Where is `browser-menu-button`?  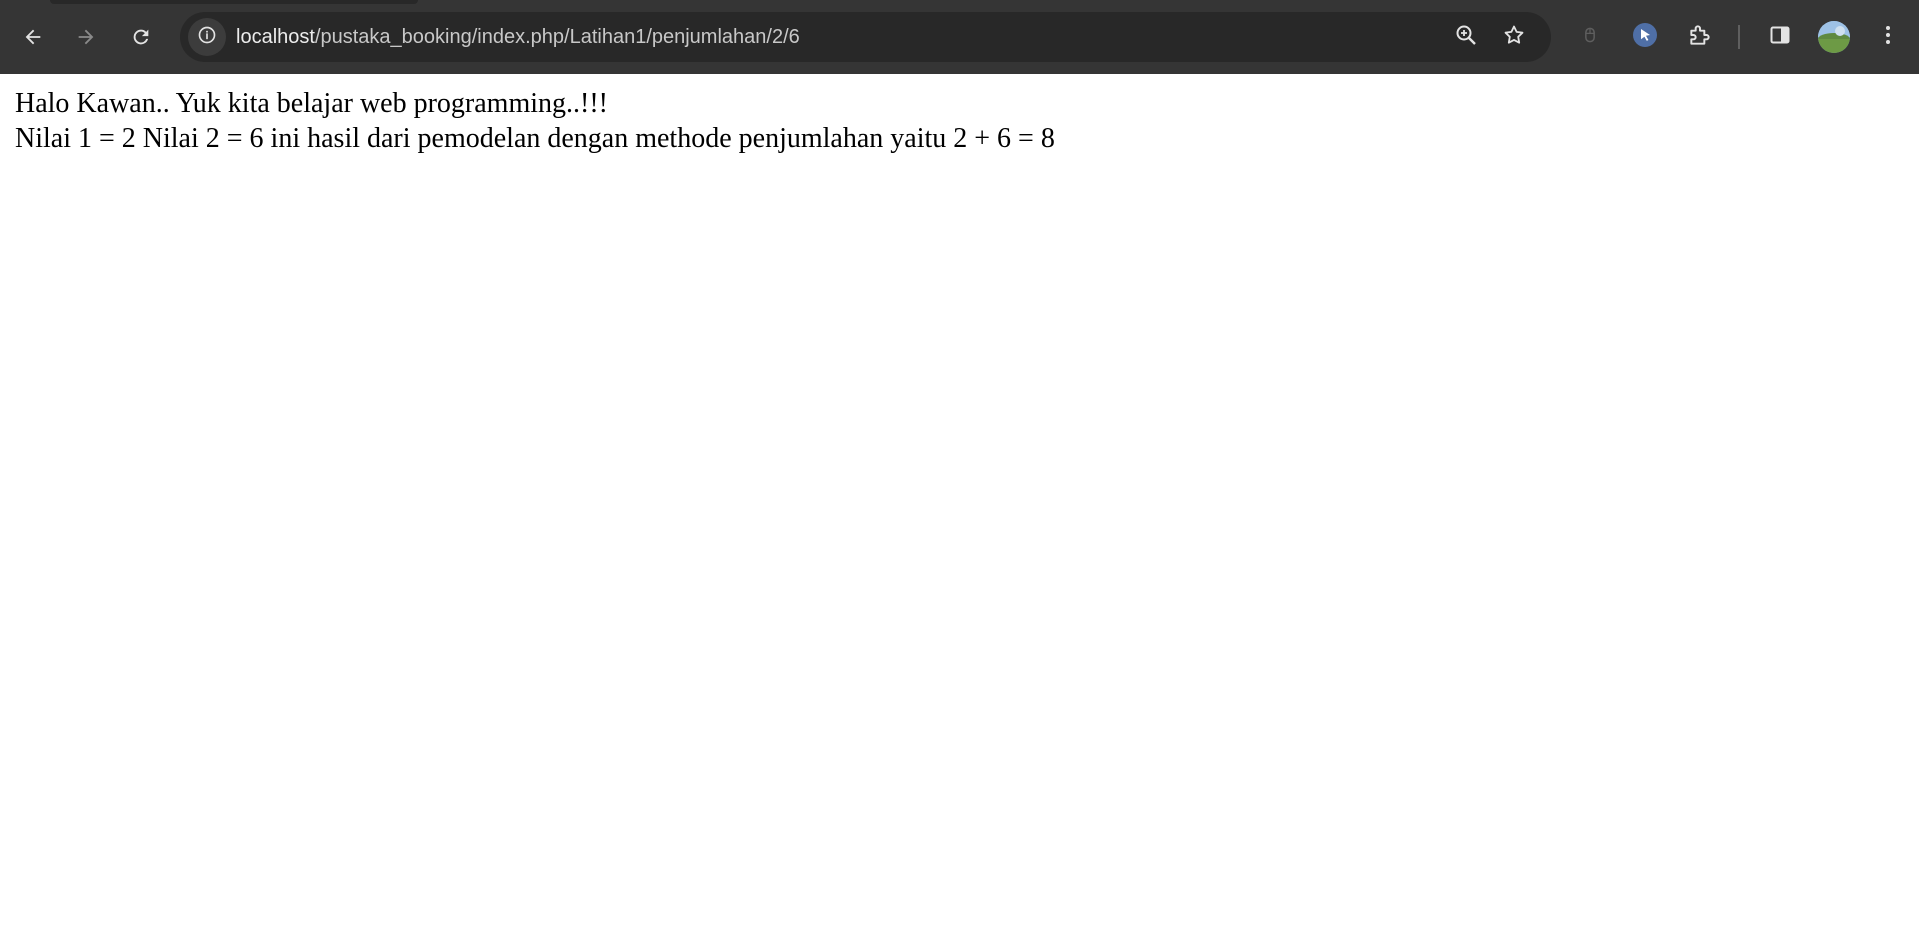
browser-menu-button is located at coordinates (1888, 37).